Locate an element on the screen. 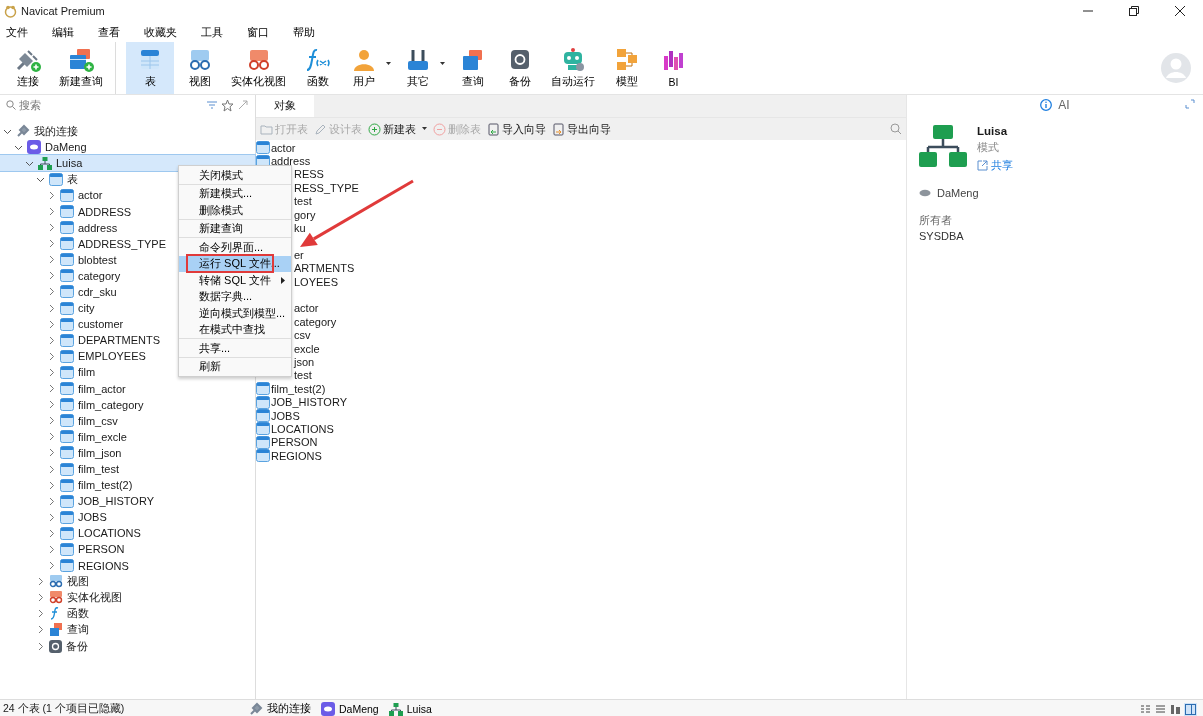 This screenshot has width=1203, height=716. tree-item: 视图 is located at coordinates (127, 581).